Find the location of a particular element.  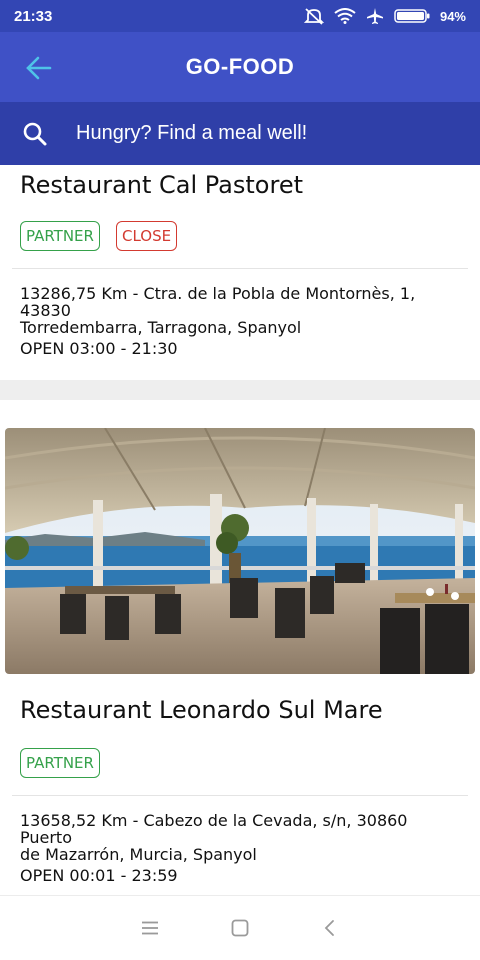

status-time: 21:33 is located at coordinates (33, 16).